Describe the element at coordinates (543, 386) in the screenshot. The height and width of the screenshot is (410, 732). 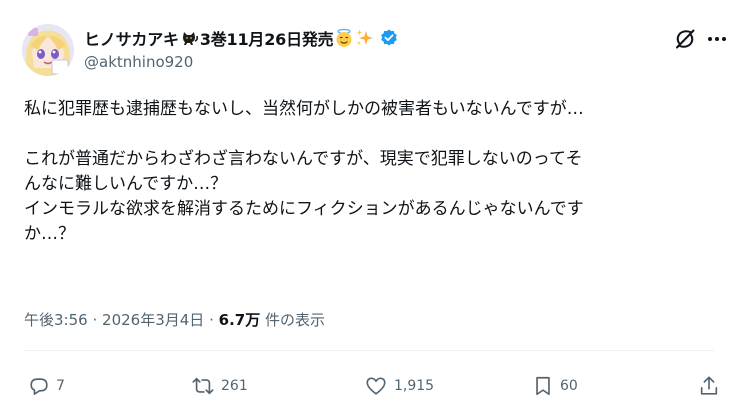
I see `bookmark-icon` at that location.